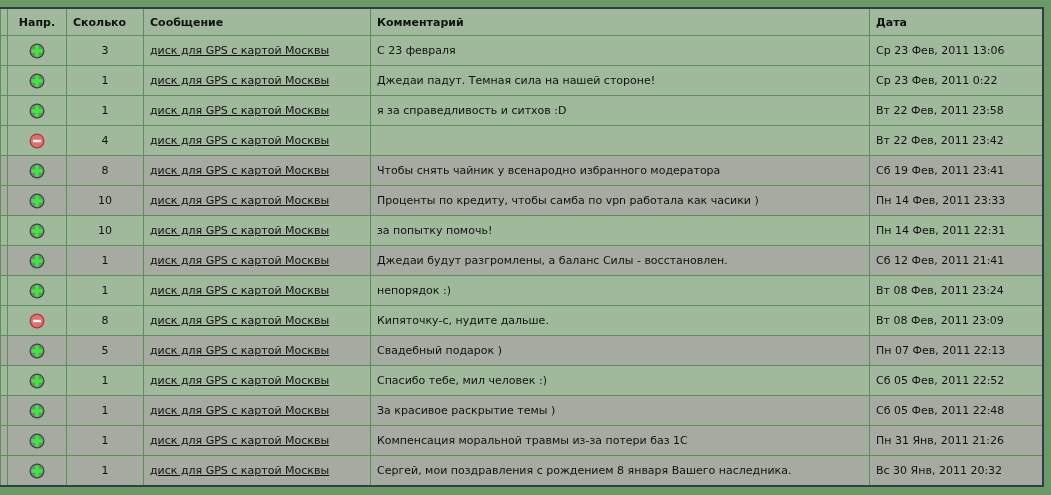  What do you see at coordinates (105, 22) in the screenshot?
I see `column-header: Сколько` at bounding box center [105, 22].